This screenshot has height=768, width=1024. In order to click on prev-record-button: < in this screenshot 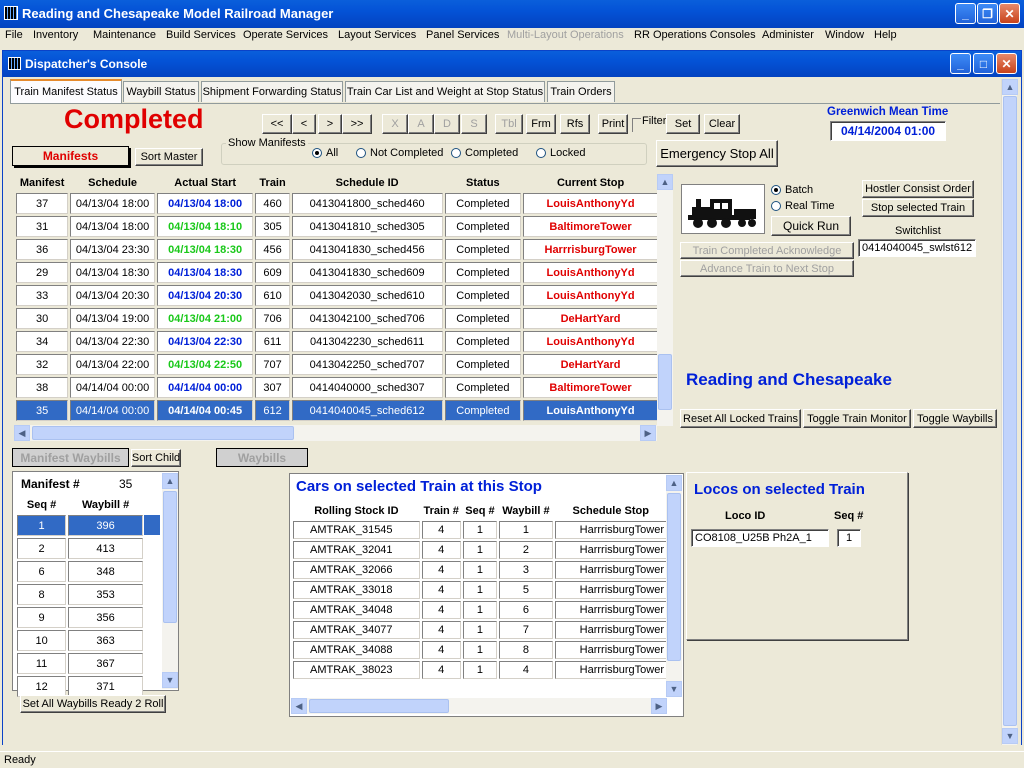, I will do `click(304, 124)`.